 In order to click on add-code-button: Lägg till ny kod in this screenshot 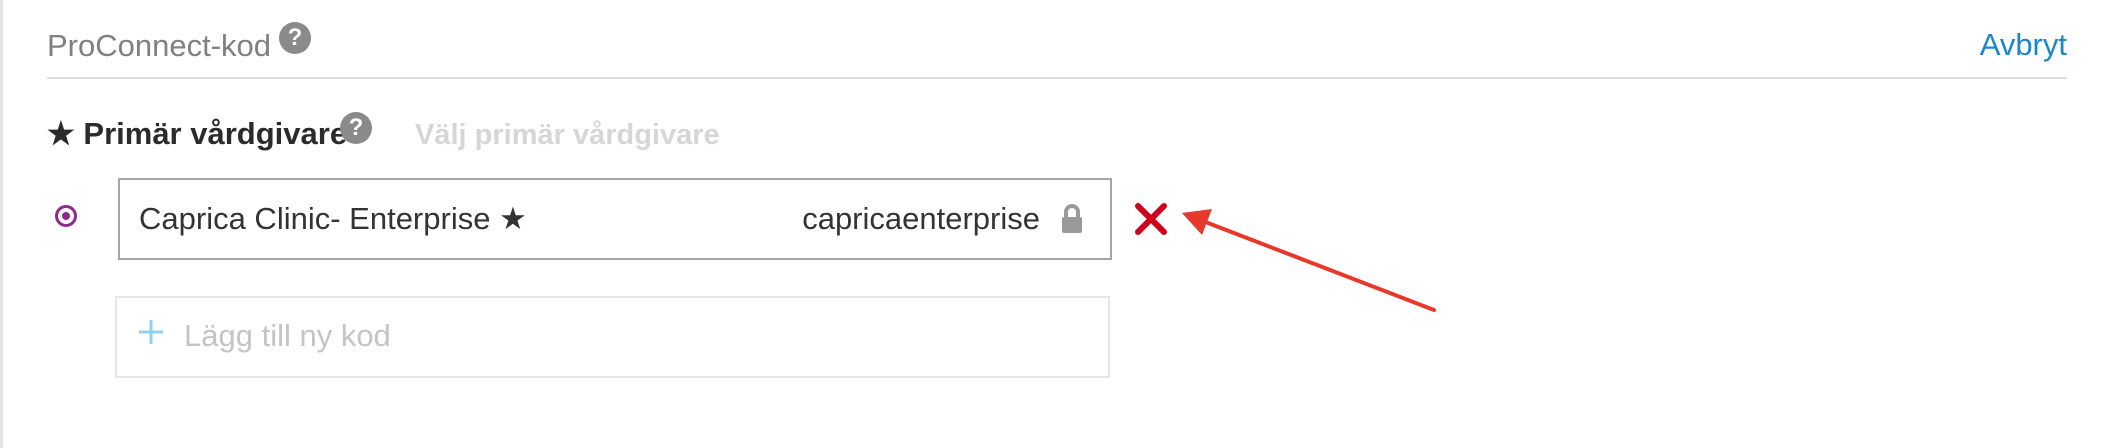, I will do `click(612, 337)`.